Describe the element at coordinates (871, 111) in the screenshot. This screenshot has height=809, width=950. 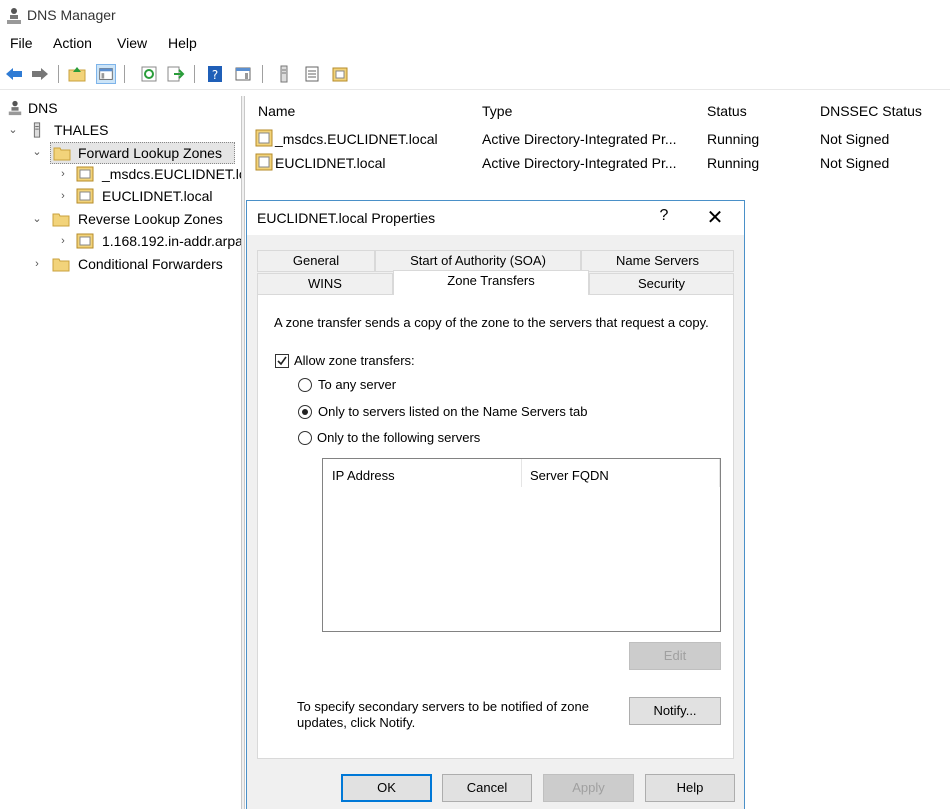
I see `column-header-dnssec: DNSSEC Status` at that location.